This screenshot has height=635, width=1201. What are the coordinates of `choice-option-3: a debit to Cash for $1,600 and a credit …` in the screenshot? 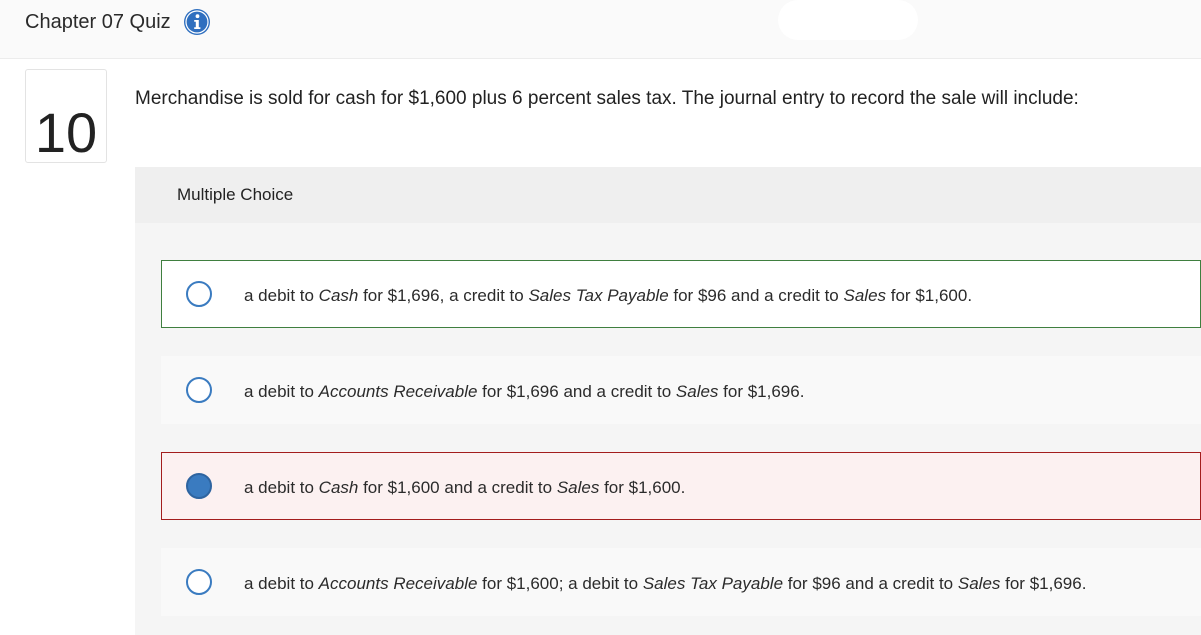 It's located at (681, 486).